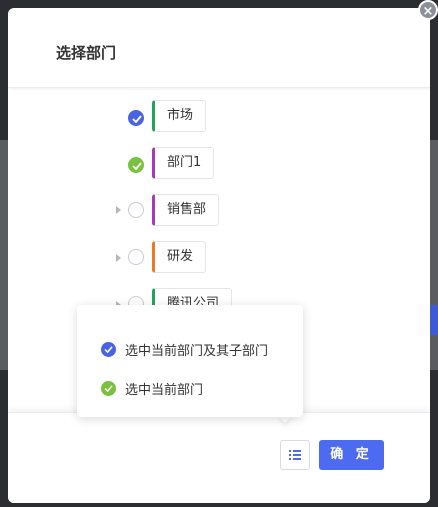 The width and height of the screenshot is (438, 507). Describe the element at coordinates (4, 255) in the screenshot. I see `backdrop-strip-left` at that location.